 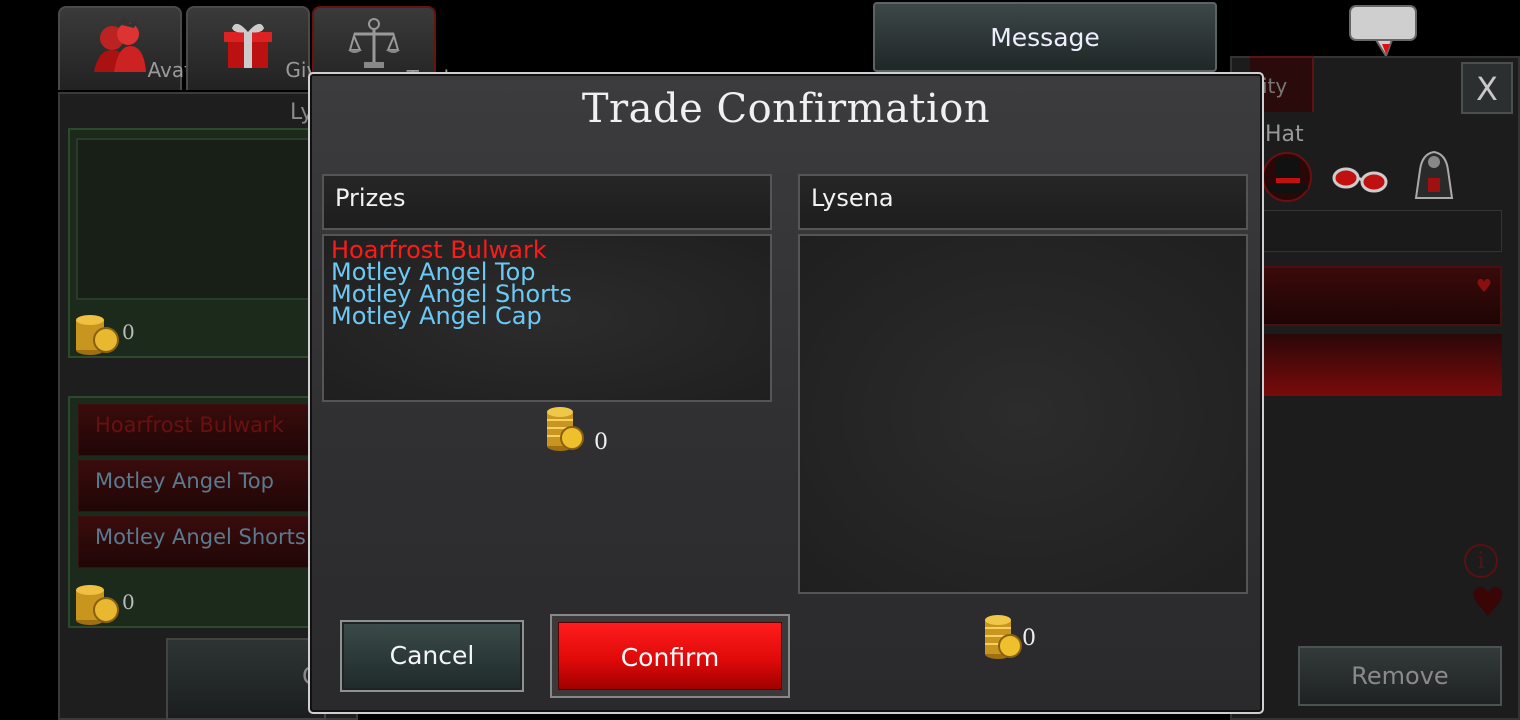 What do you see at coordinates (1284, 134) in the screenshot?
I see `category-label: Hat` at bounding box center [1284, 134].